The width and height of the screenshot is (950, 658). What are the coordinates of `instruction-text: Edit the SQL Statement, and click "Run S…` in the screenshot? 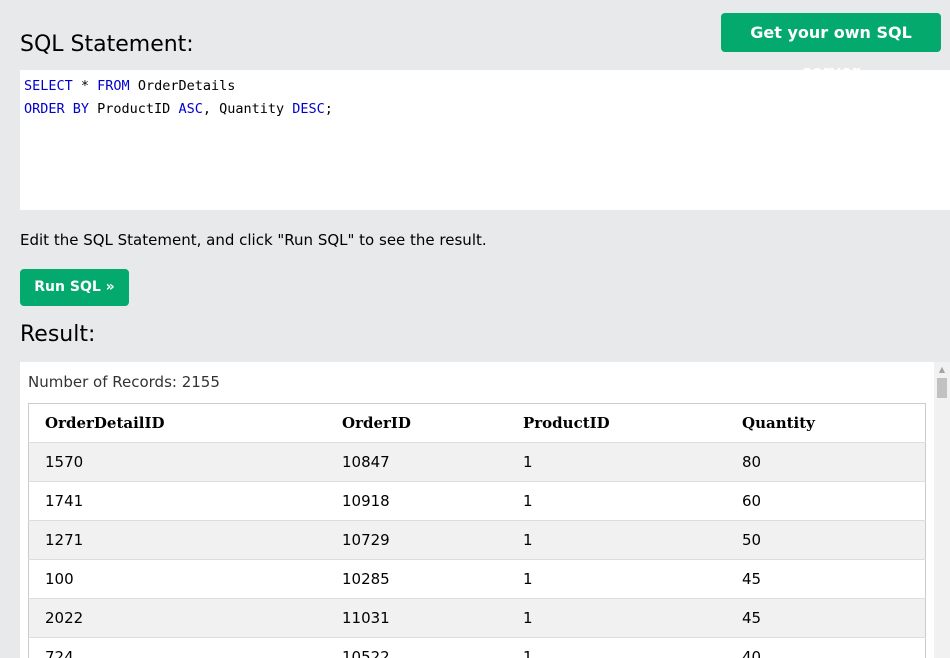 It's located at (253, 240).